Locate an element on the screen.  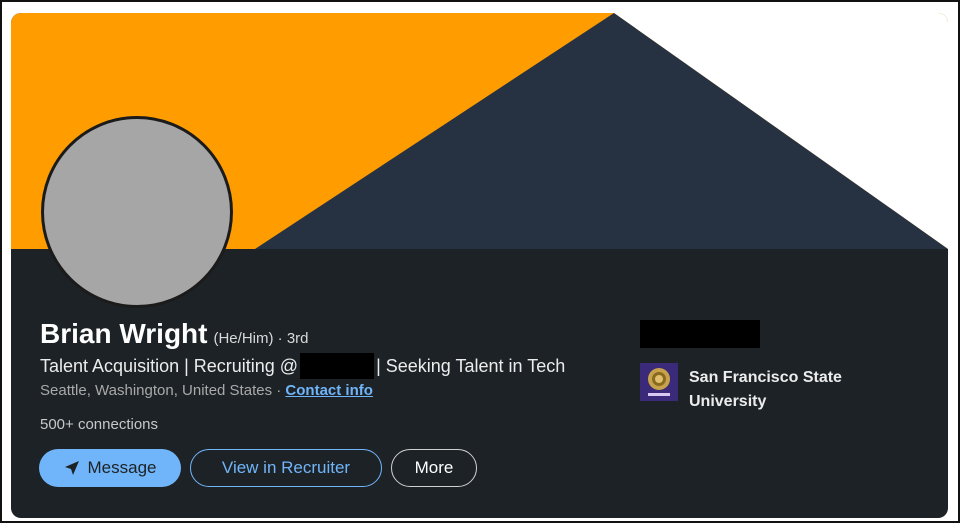
view-in-recruiter-button: View in Recruiter is located at coordinates (286, 468).